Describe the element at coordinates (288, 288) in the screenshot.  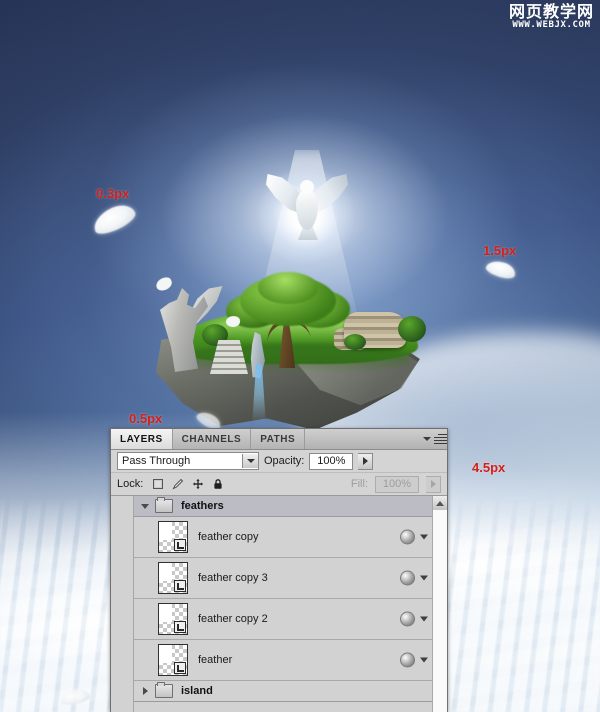
I see `bonsai-canopy` at that location.